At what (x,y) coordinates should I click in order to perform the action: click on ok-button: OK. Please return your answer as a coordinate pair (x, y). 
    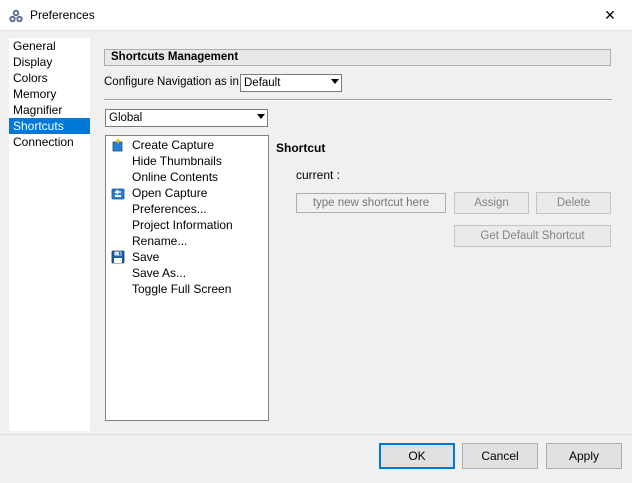
    Looking at the image, I should click on (417, 456).